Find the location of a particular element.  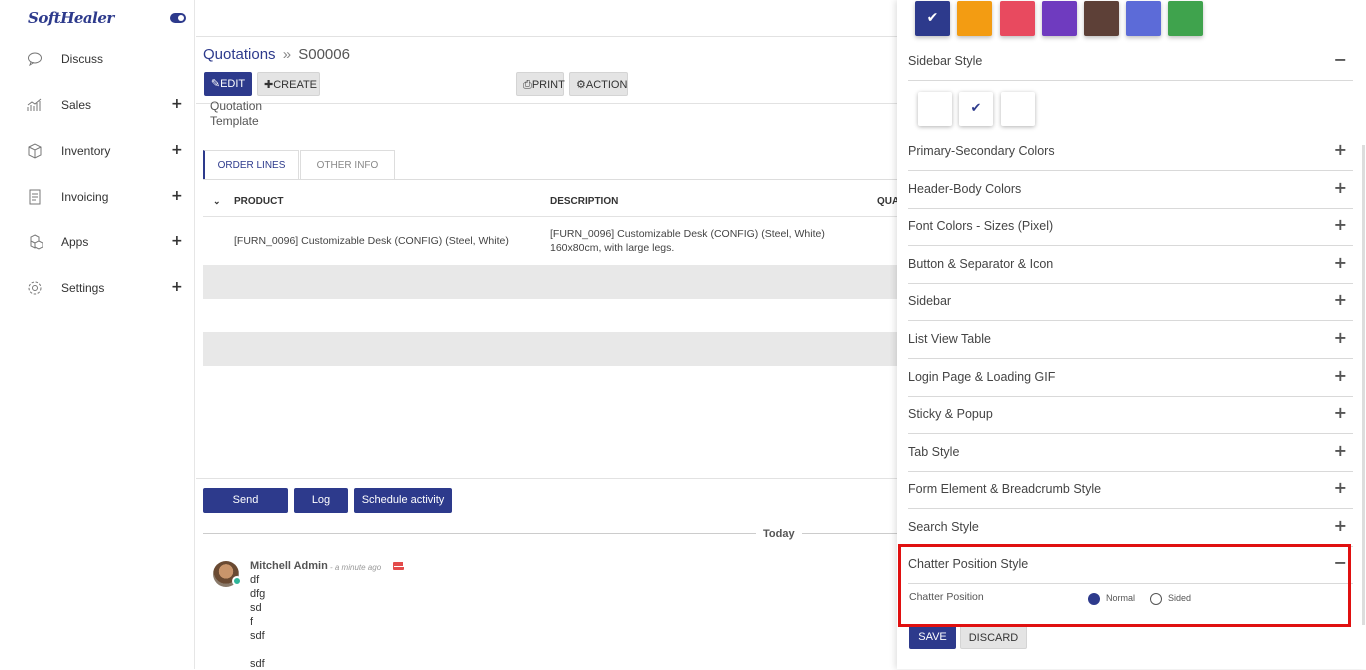

section-title: Primary-Secondary Colors is located at coordinates (981, 151).